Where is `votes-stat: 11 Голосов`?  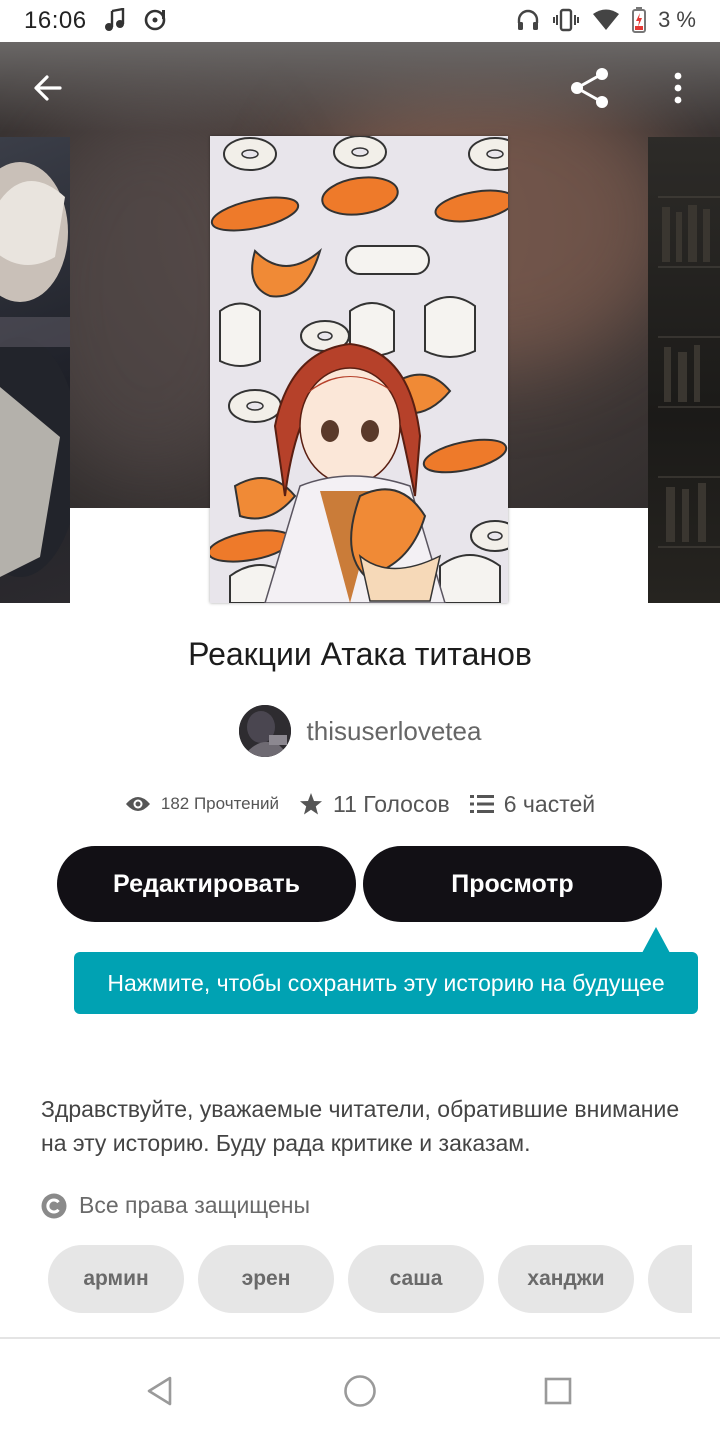 votes-stat: 11 Голосов is located at coordinates (374, 804).